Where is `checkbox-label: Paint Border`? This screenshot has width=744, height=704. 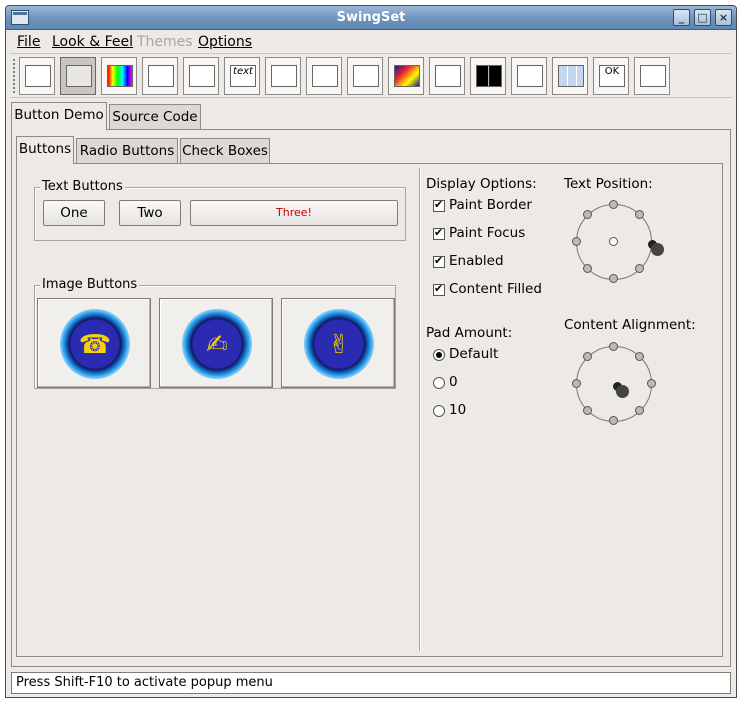 checkbox-label: Paint Border is located at coordinates (490, 205).